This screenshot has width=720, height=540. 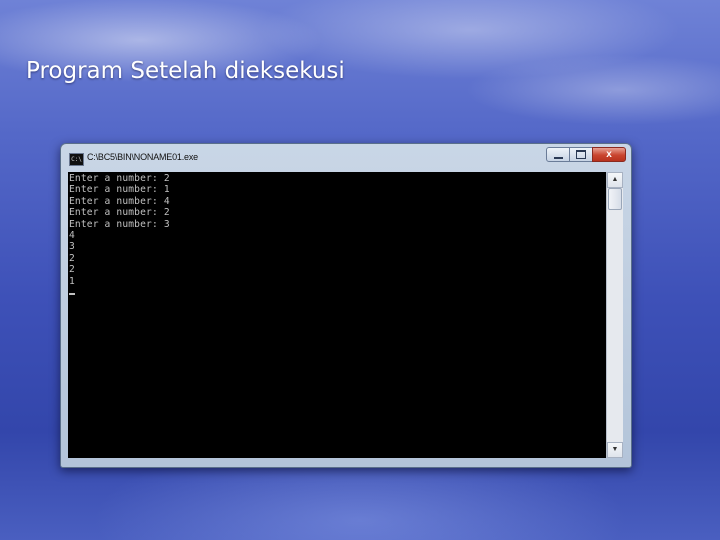 What do you see at coordinates (615, 199) in the screenshot?
I see `scroll-thumb` at bounding box center [615, 199].